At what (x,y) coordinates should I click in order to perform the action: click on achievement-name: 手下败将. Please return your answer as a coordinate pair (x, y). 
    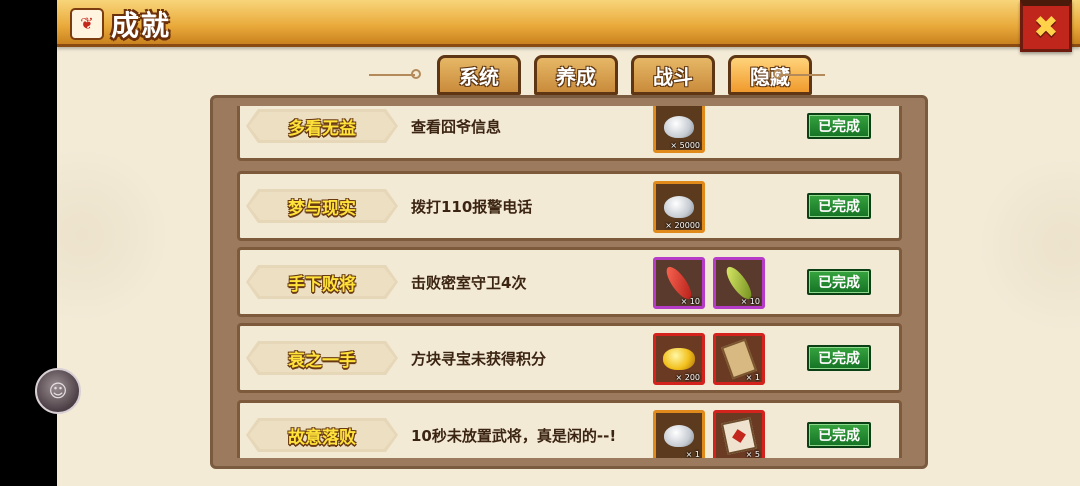
    Looking at the image, I should click on (322, 284).